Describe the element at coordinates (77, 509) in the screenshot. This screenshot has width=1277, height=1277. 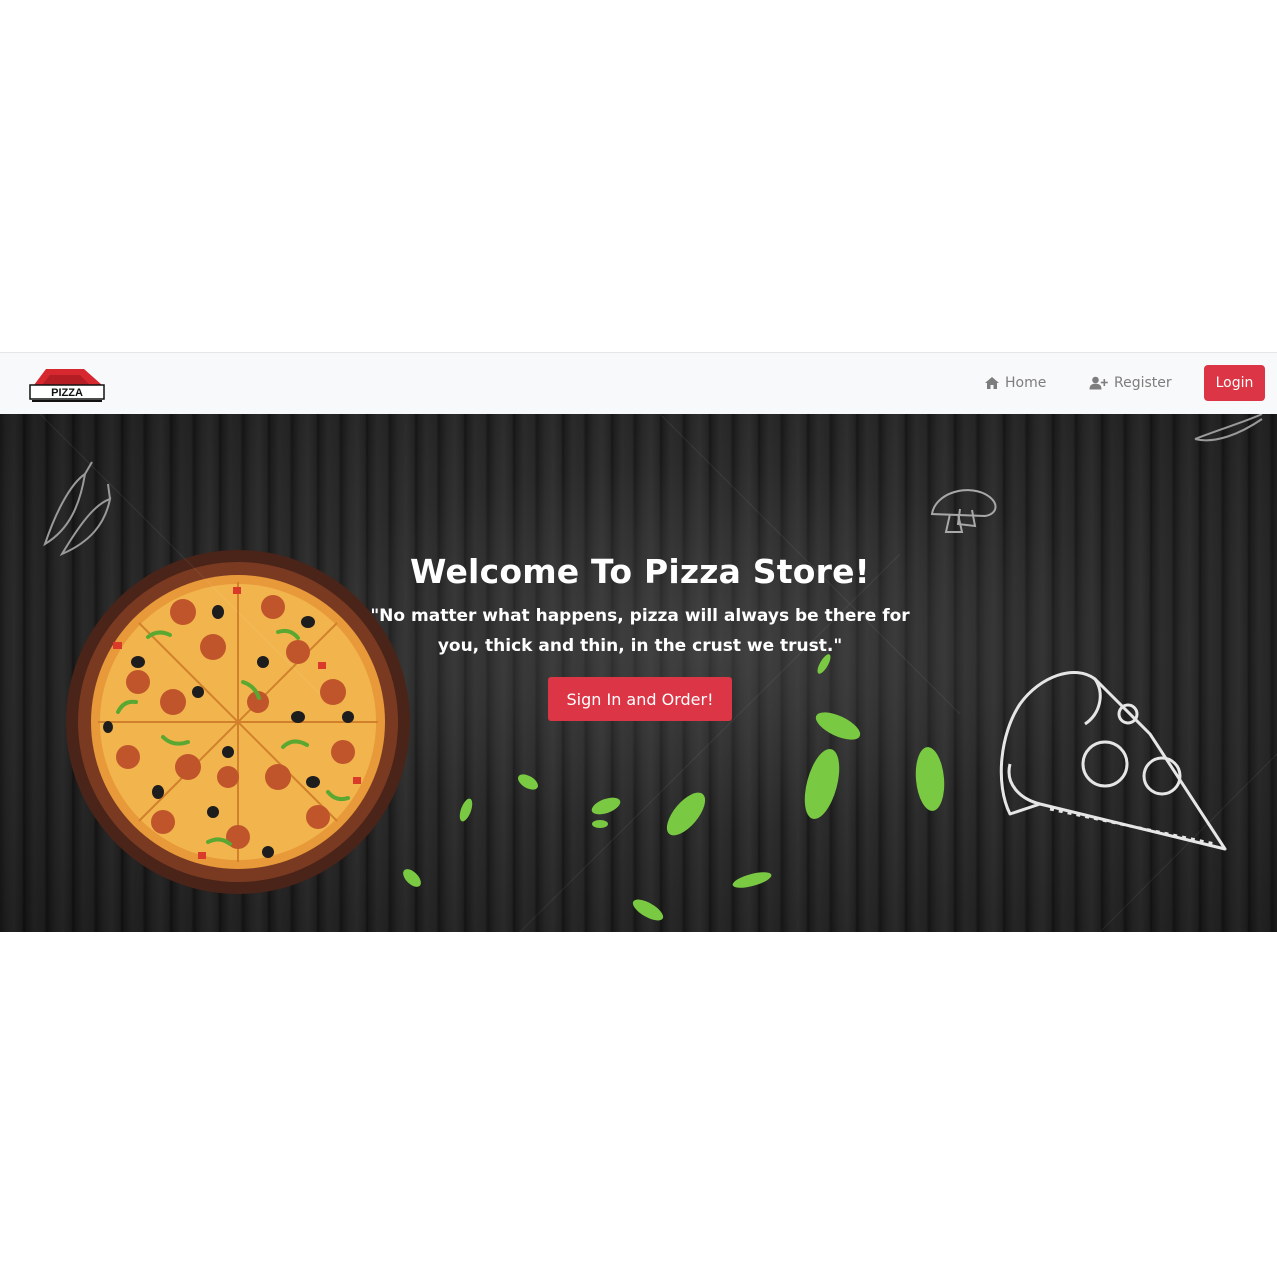
I see `chili-pepper-sketch` at that location.